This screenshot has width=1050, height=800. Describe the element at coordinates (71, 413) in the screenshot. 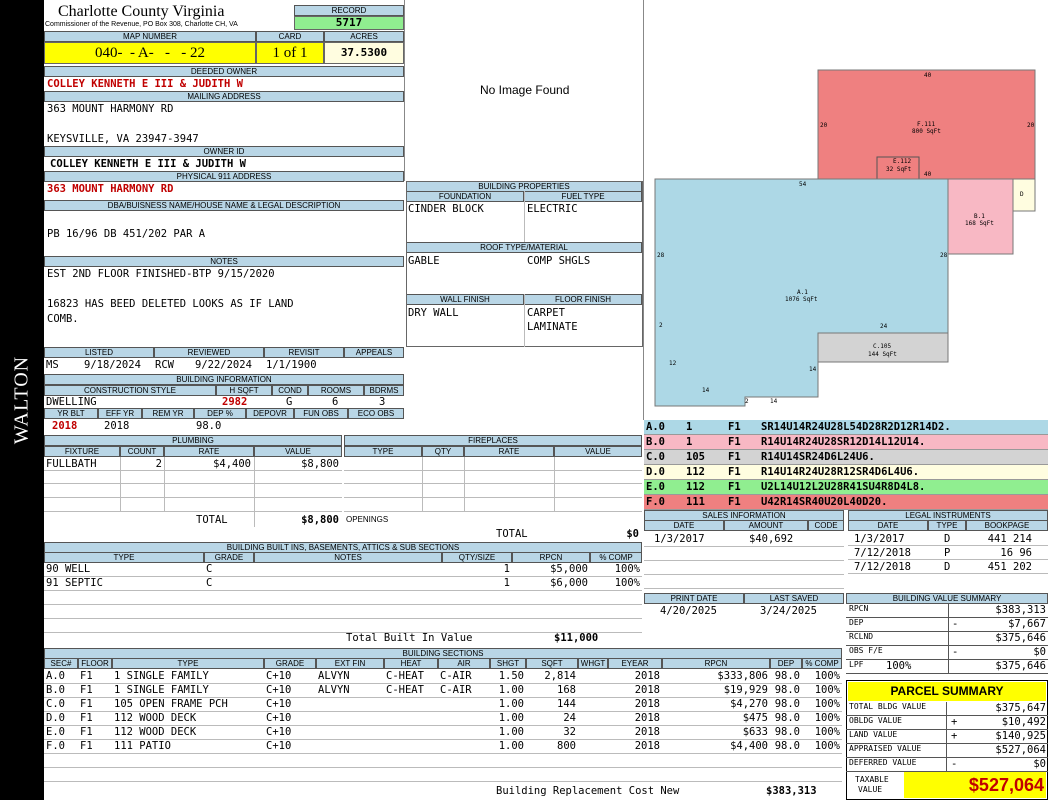

I see `yrblt-label: YR BLT` at that location.